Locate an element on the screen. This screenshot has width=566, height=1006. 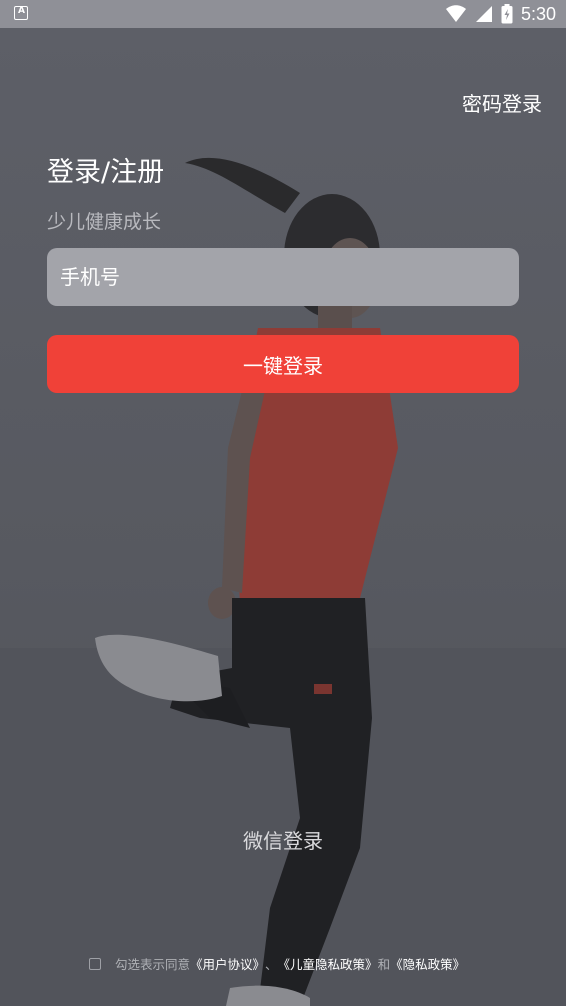
wechat-login-link: 微信登录 is located at coordinates (283, 839).